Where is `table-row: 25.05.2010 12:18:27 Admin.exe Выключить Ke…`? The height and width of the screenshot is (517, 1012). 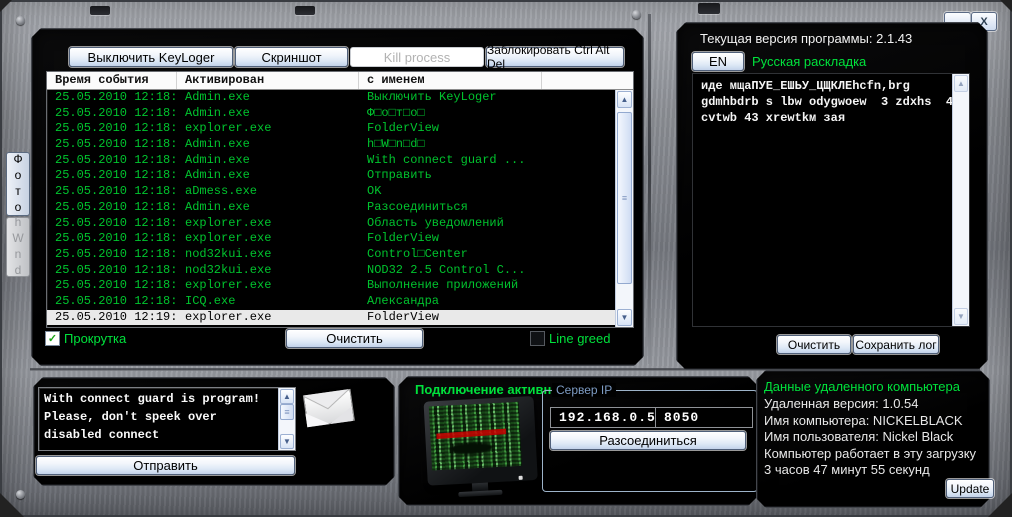
table-row: 25.05.2010 12:18:27 Admin.exe Выключить Ke… is located at coordinates (331, 98).